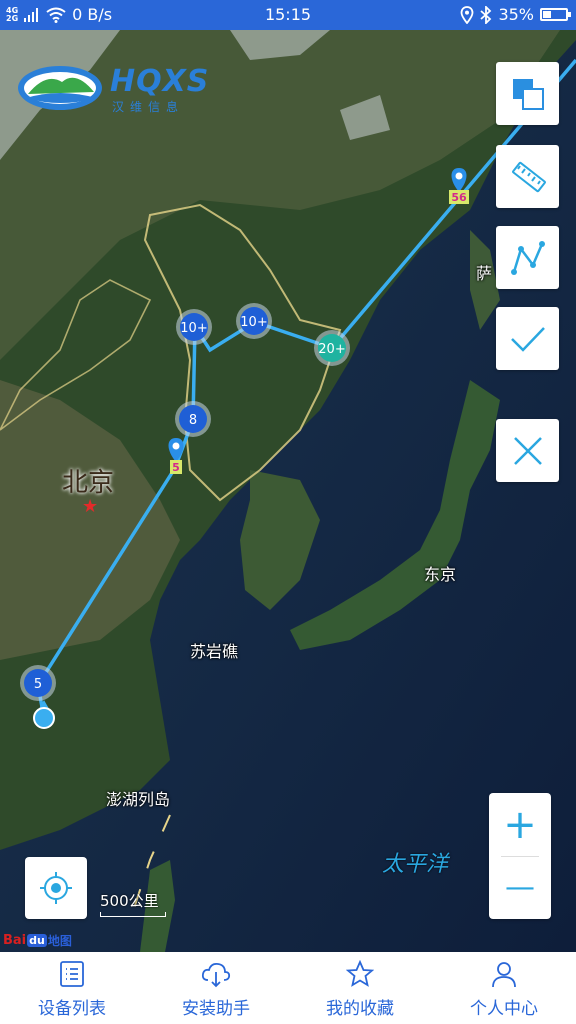 The image size is (576, 1024). What do you see at coordinates (59, 941) in the screenshot?
I see `attribution-map: 地图` at bounding box center [59, 941].